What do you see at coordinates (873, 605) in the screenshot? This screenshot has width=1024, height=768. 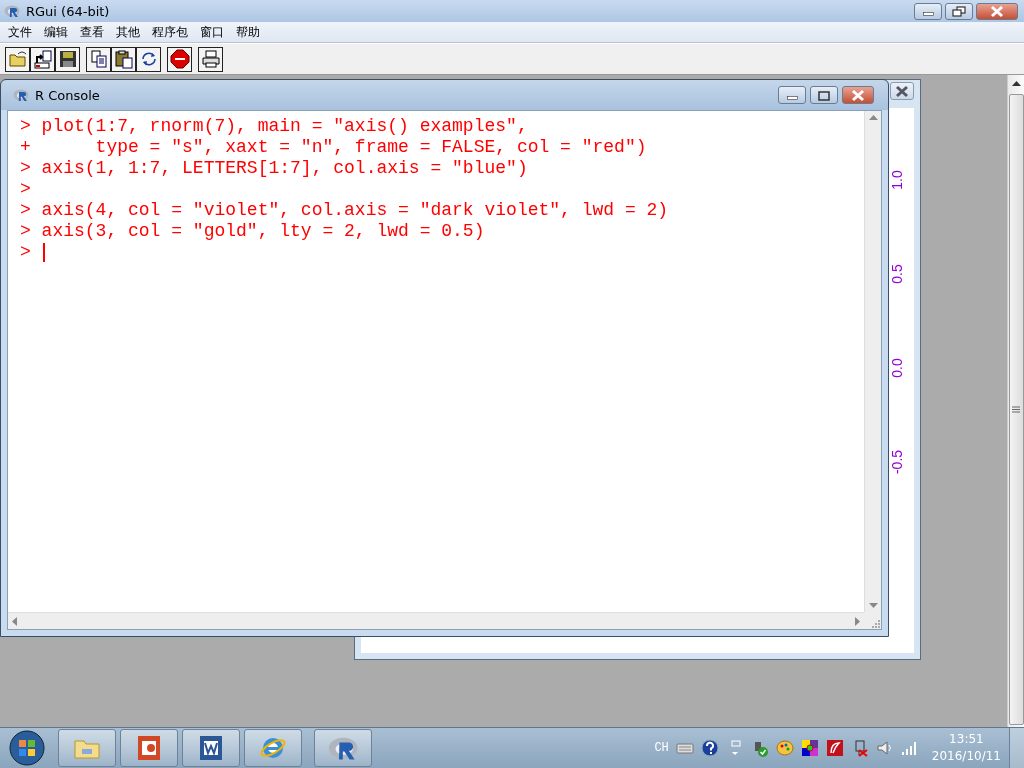 I see `scroll-down-icon` at bounding box center [873, 605].